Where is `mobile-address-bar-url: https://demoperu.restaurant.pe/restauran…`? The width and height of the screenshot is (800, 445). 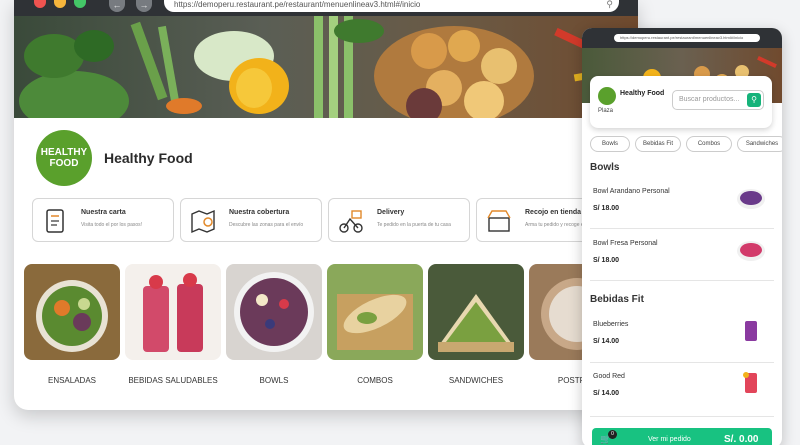 mobile-address-bar-url: https://demoperu.restaurant.pe/restauran… is located at coordinates (682, 37).